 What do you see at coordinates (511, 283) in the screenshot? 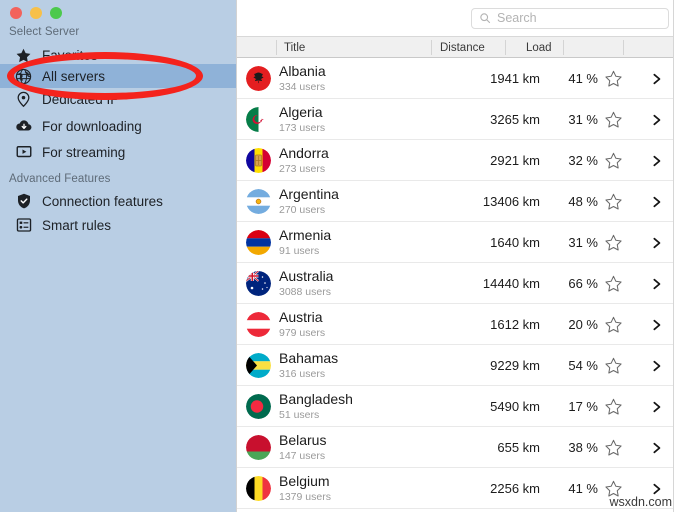
I see `row-distance: 14440 km` at bounding box center [511, 283].